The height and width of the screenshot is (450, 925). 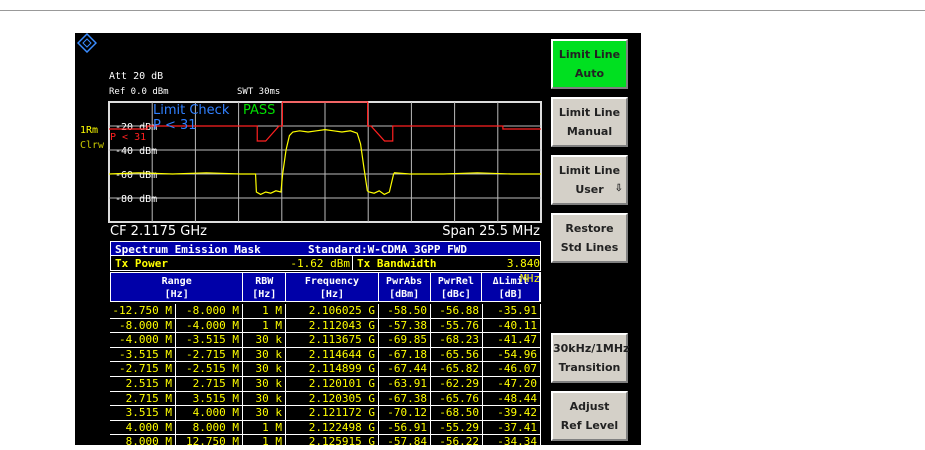 I want to click on table-cell: -65.76, so click(x=457, y=398).